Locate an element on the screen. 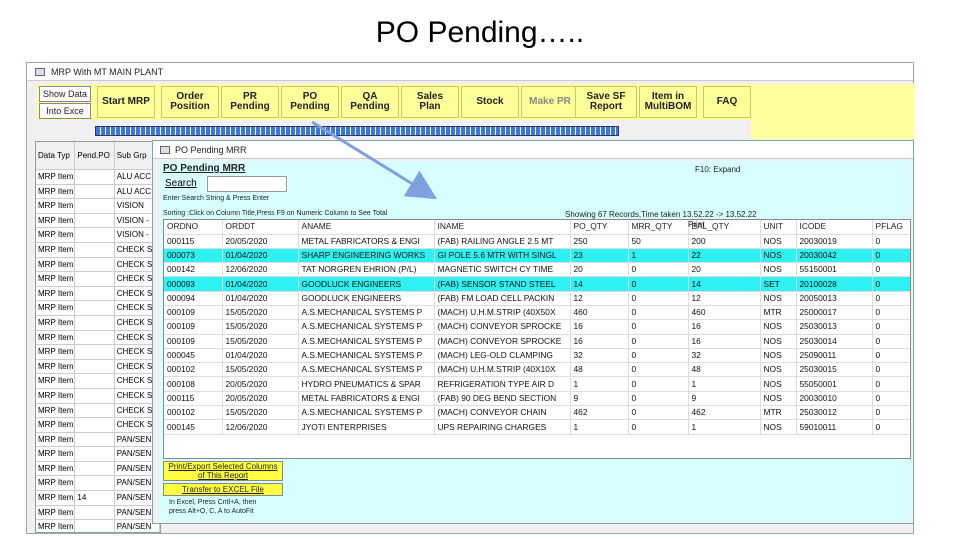 This screenshot has width=960, height=540. column-header: ORDDT is located at coordinates (260, 227).